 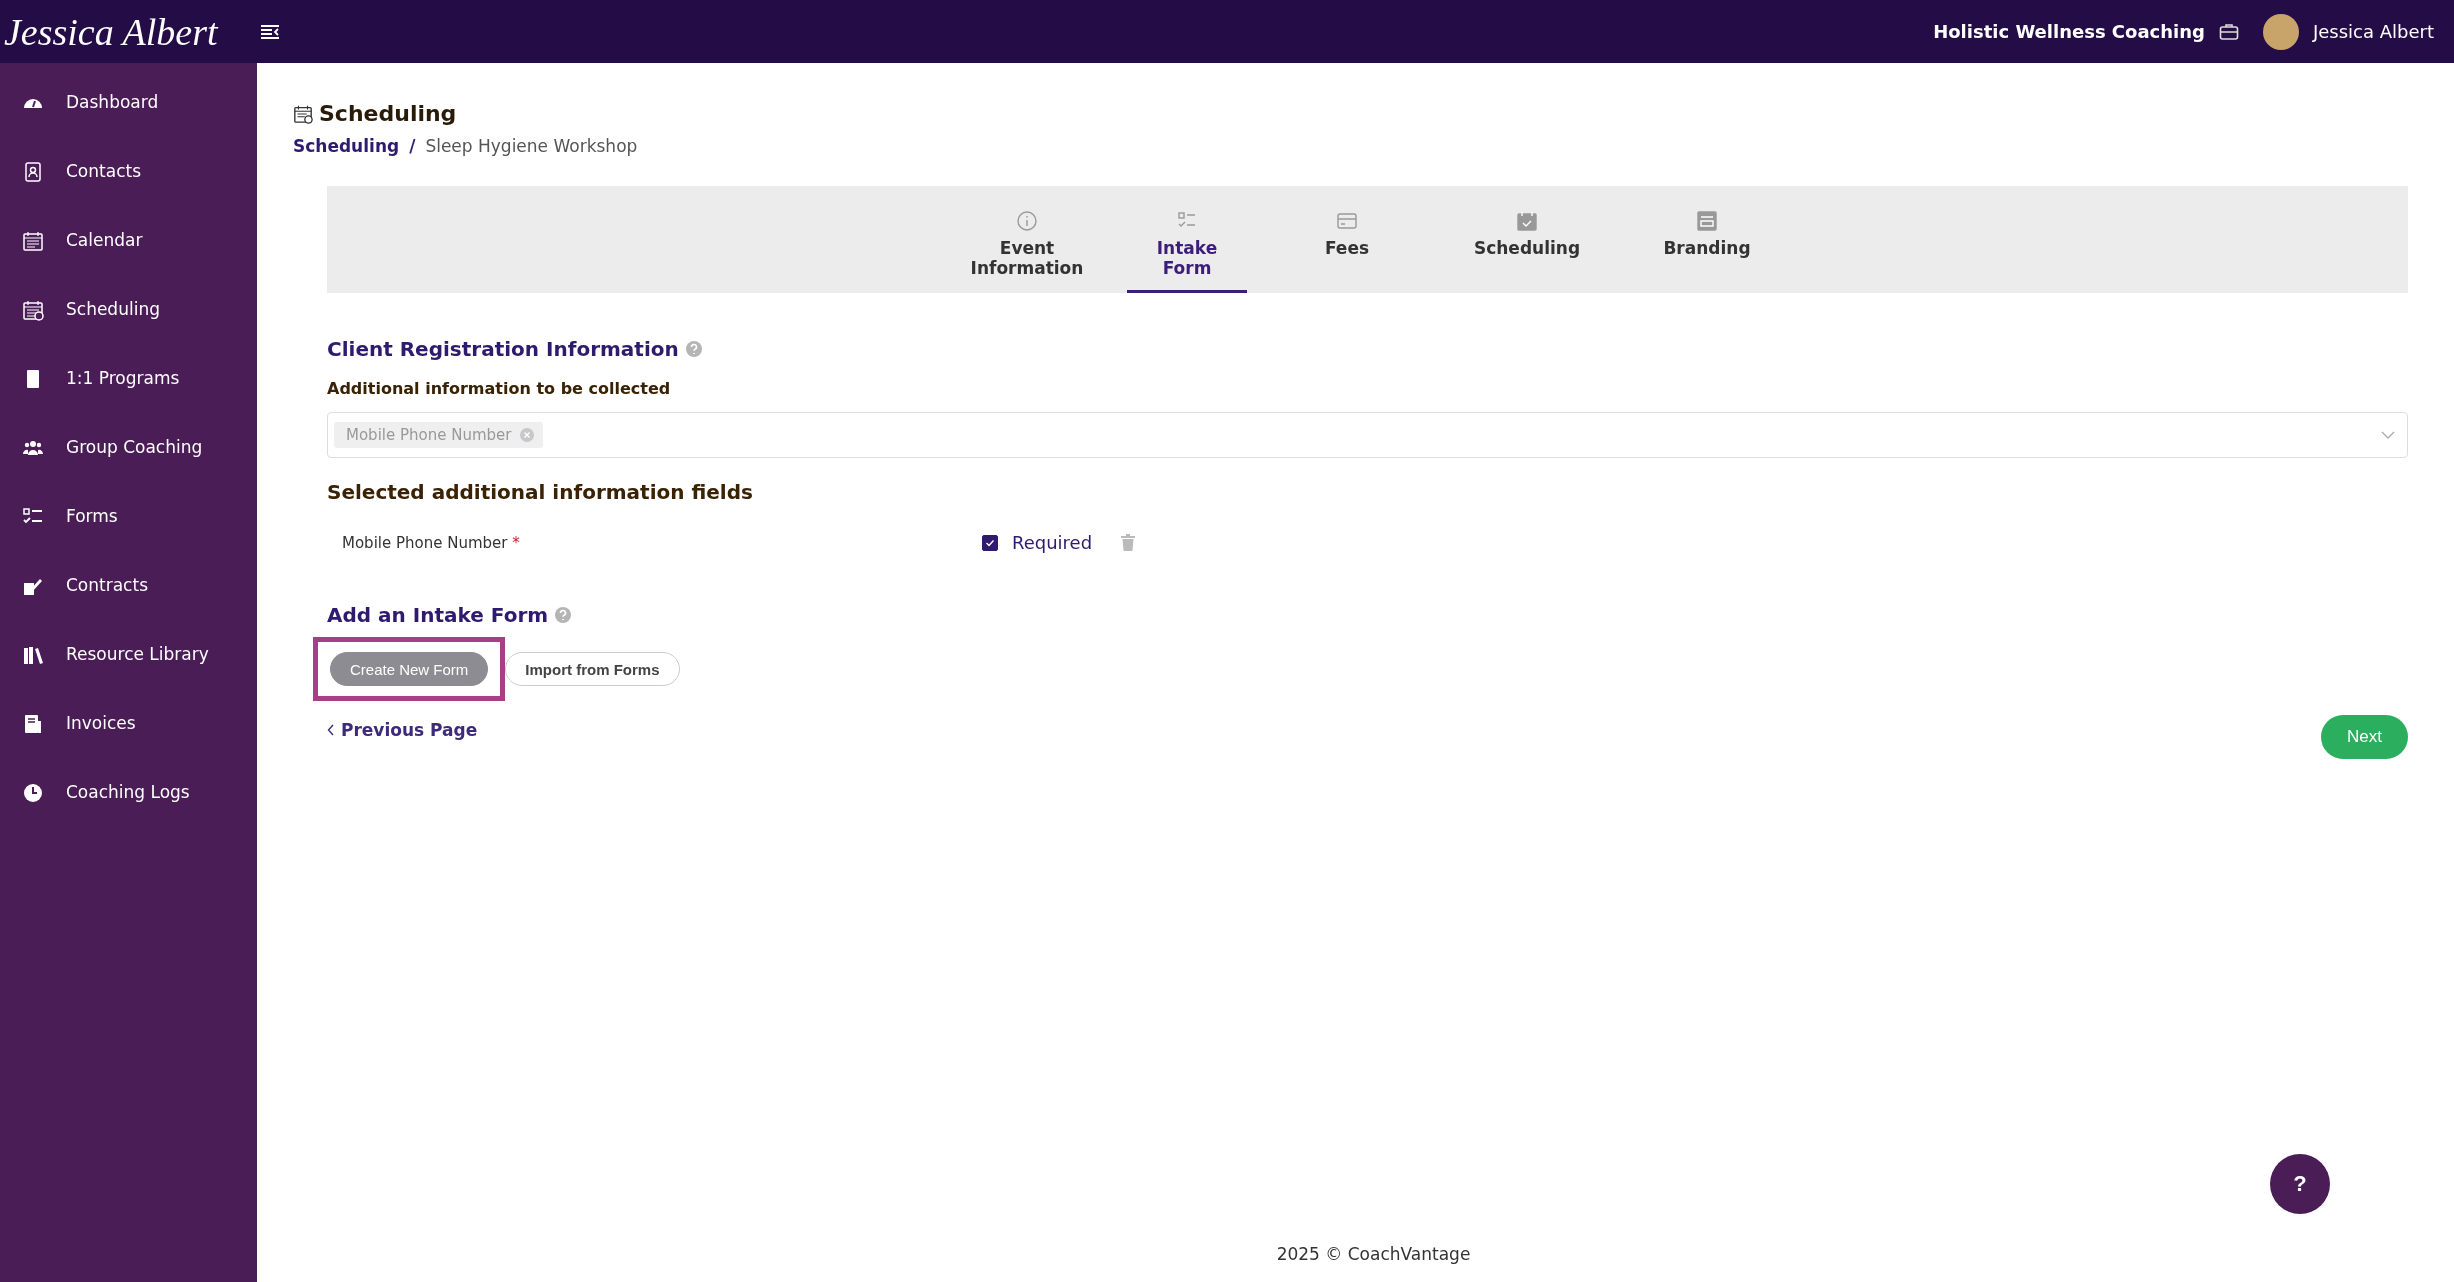 I want to click on field-name: Mobile Phone Number *, so click(x=431, y=542).